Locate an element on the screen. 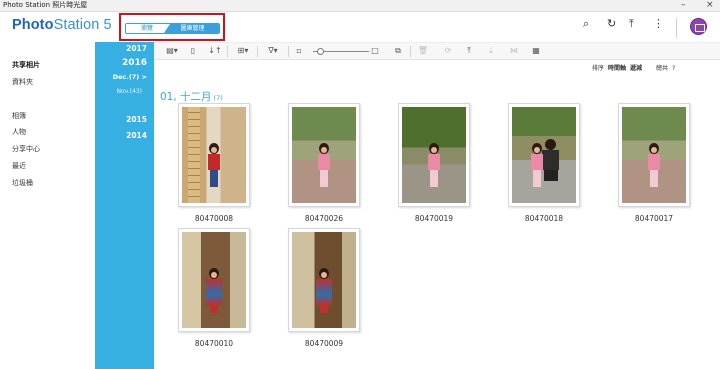  sort-bar: 排序 時間軸 遞減 總共? is located at coordinates (656, 69).